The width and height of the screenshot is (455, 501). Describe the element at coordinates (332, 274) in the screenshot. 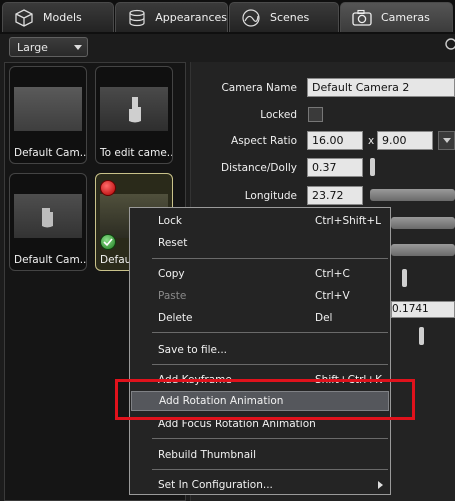

I see `menu-item-shortcut: Ctrl+C` at that location.